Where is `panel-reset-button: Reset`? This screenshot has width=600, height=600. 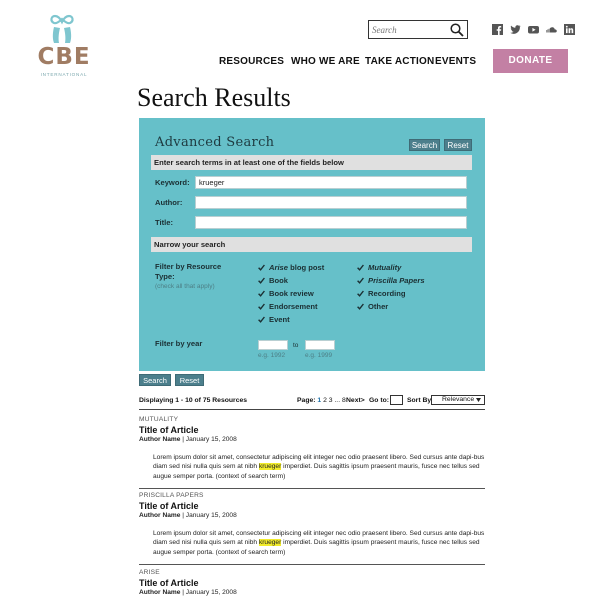 panel-reset-button: Reset is located at coordinates (458, 145).